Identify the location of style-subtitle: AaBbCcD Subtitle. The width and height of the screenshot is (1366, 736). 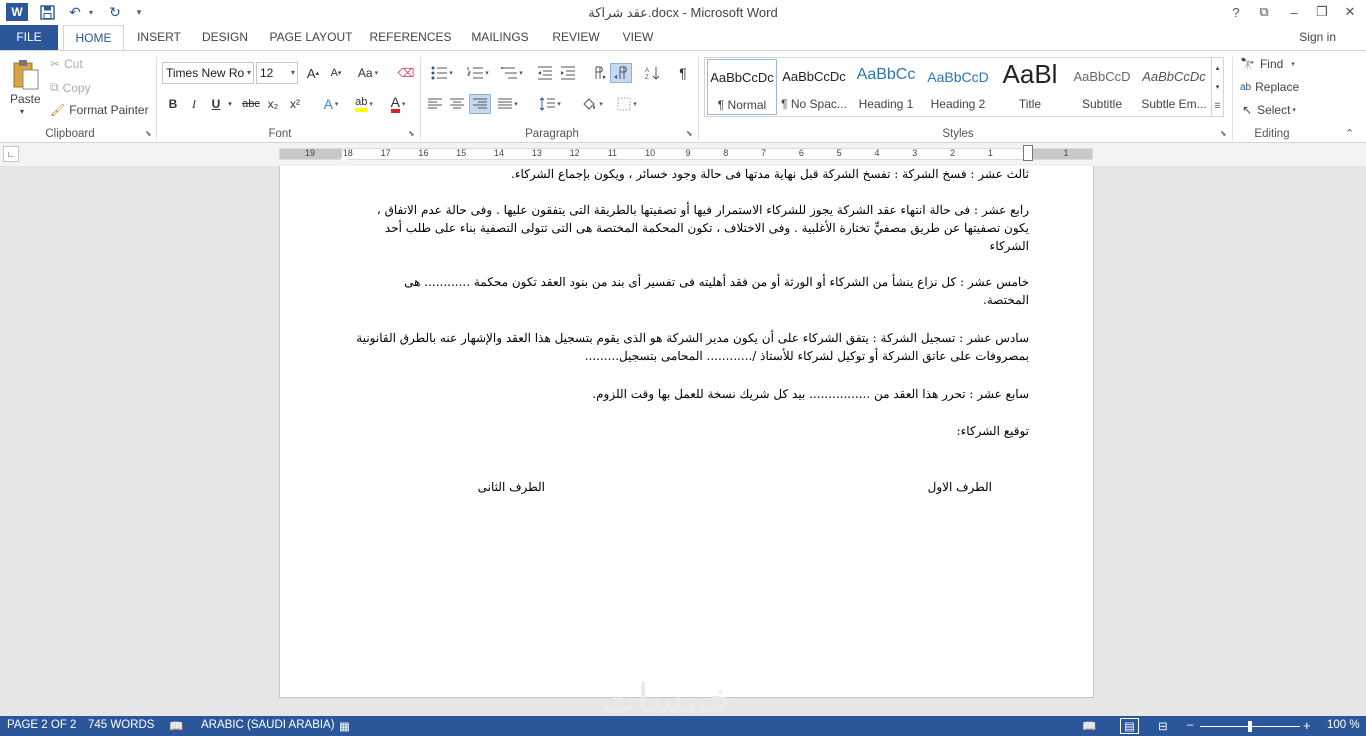
(1102, 87).